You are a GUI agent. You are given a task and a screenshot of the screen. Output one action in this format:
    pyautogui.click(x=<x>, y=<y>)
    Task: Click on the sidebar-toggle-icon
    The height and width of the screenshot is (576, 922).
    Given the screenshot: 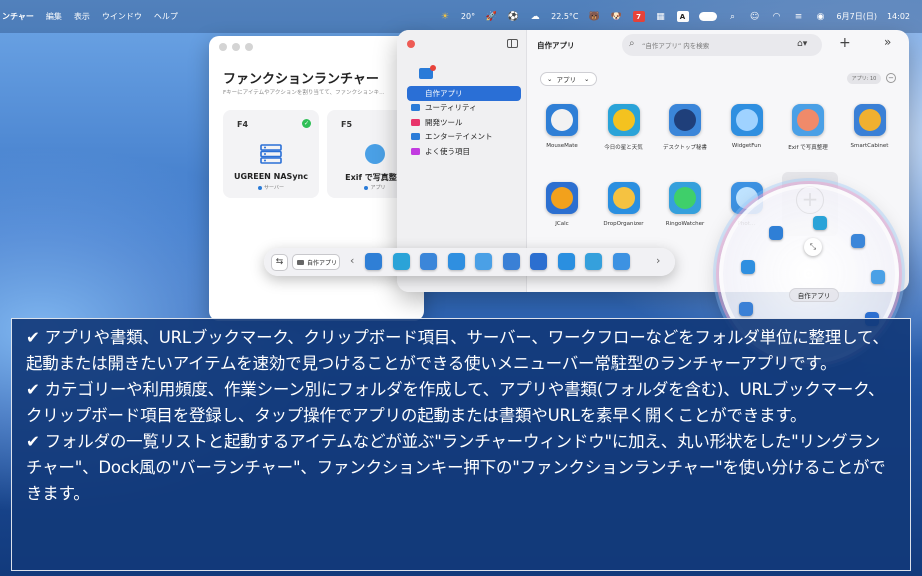 What is the action you would take?
    pyautogui.click(x=512, y=43)
    